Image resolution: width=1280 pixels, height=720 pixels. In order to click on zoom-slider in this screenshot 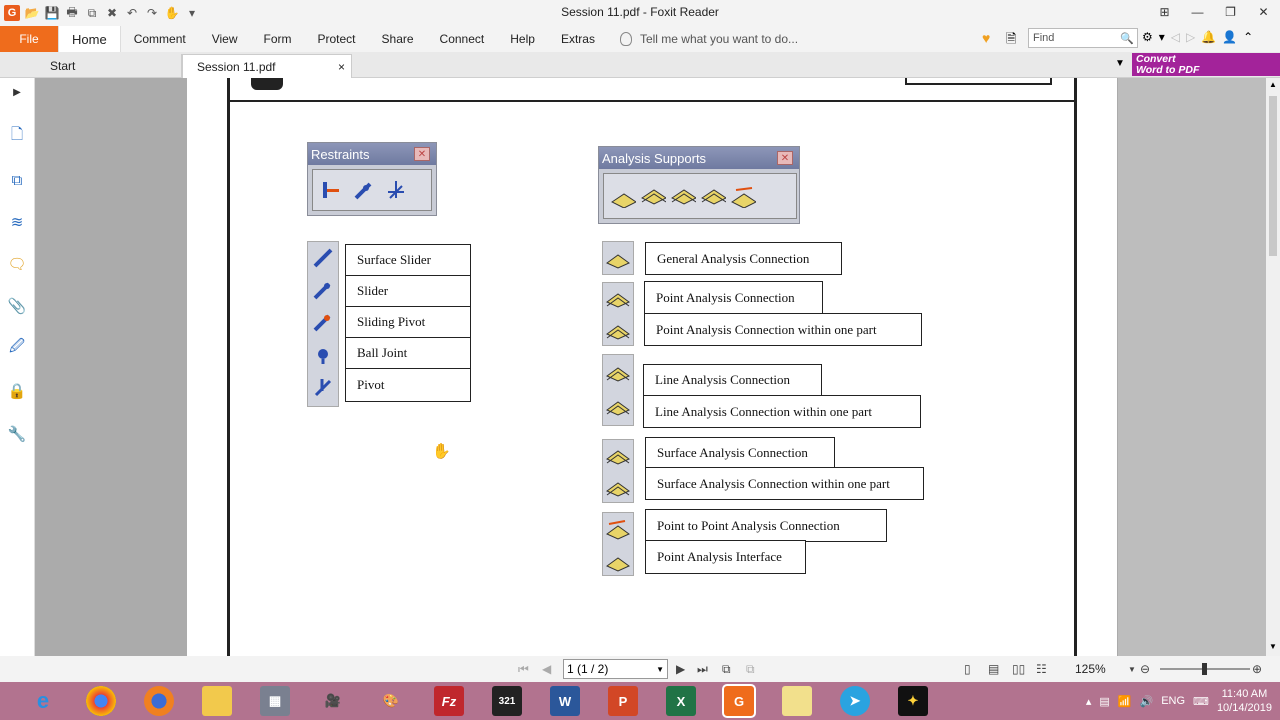, I will do `click(1205, 669)`.